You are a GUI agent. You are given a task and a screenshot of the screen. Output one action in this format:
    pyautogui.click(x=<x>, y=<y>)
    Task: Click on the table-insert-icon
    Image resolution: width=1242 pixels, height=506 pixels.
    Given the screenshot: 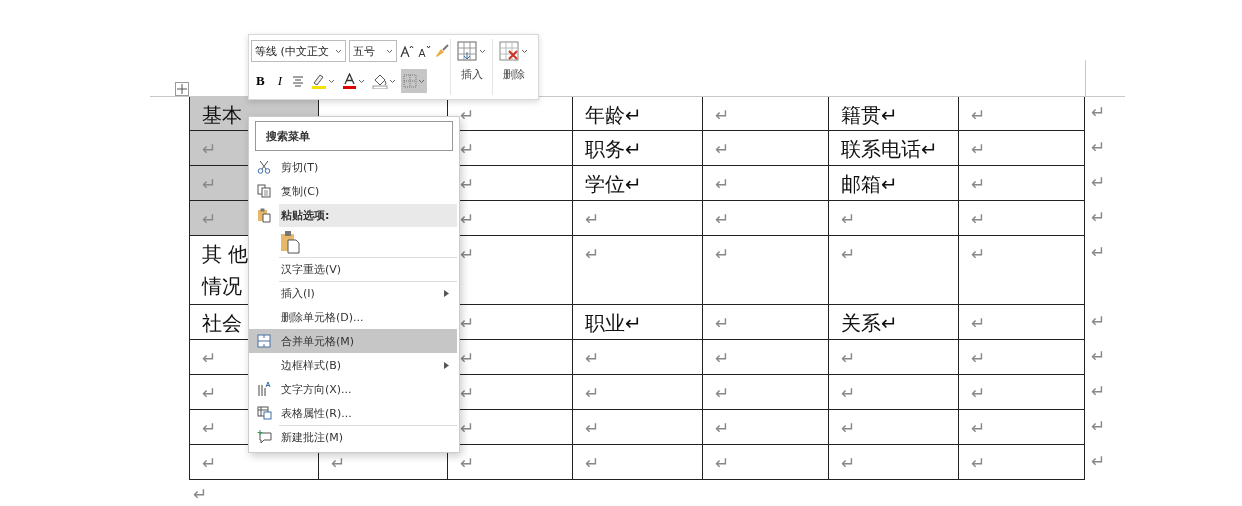 What is the action you would take?
    pyautogui.click(x=467, y=51)
    